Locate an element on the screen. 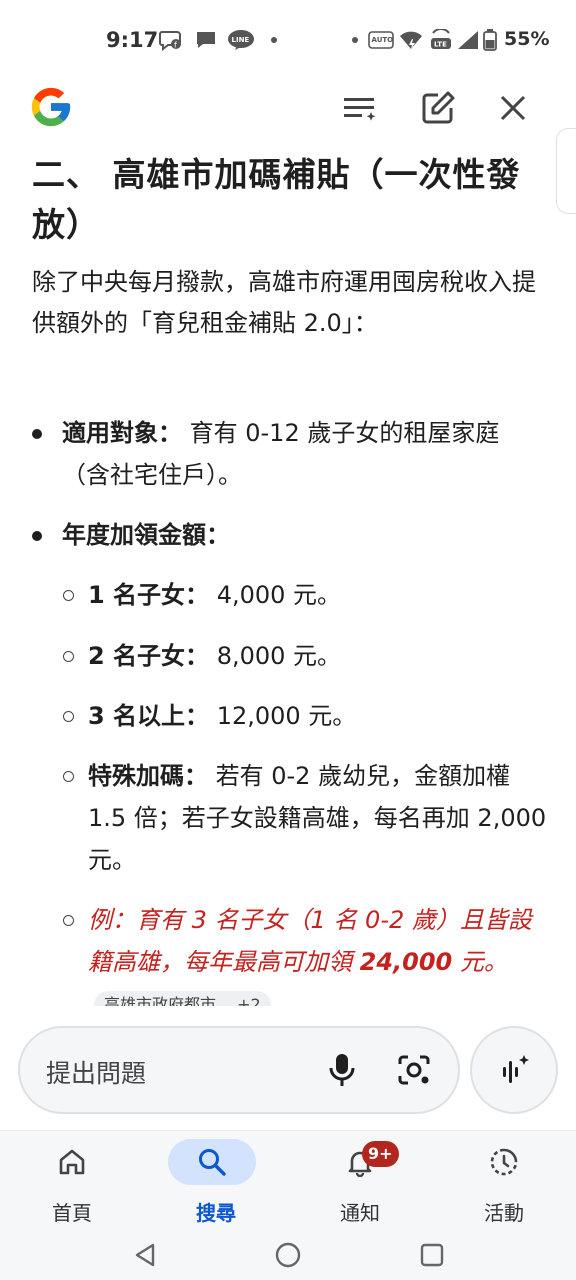 This screenshot has height=1280, width=576. live-voice-icon is located at coordinates (514, 1070).